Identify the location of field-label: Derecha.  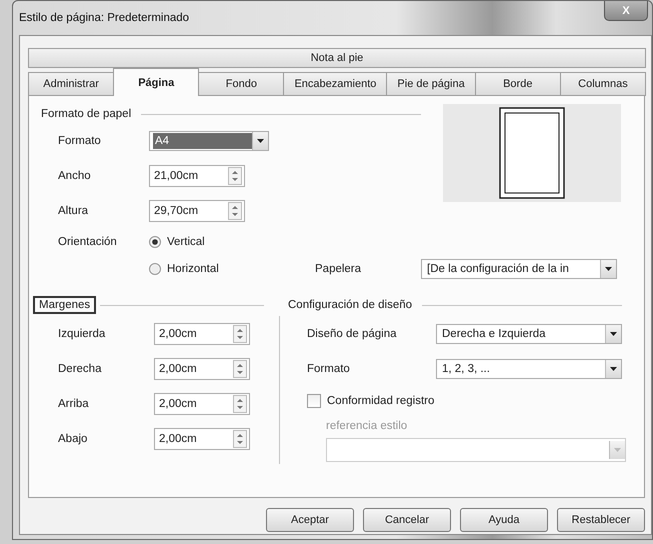
(79, 368).